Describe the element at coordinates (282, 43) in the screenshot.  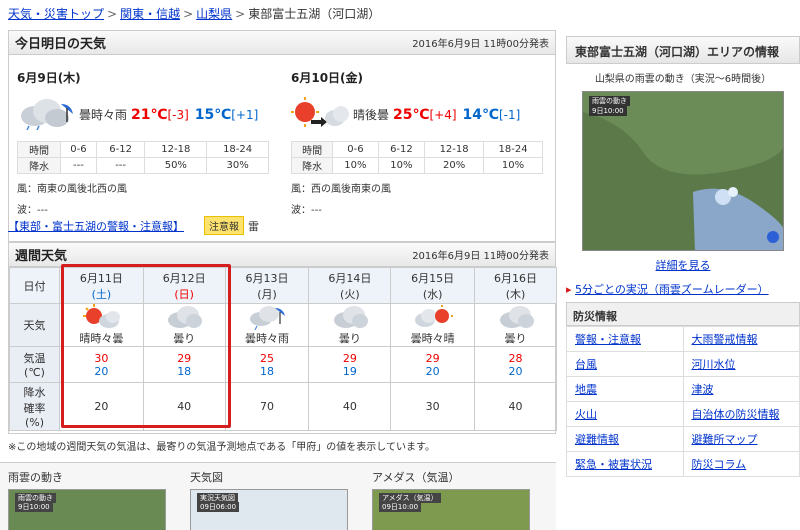
I see `today-panel-header: 今日明日の天気 2016年6月9日 11時00分発表` at that location.